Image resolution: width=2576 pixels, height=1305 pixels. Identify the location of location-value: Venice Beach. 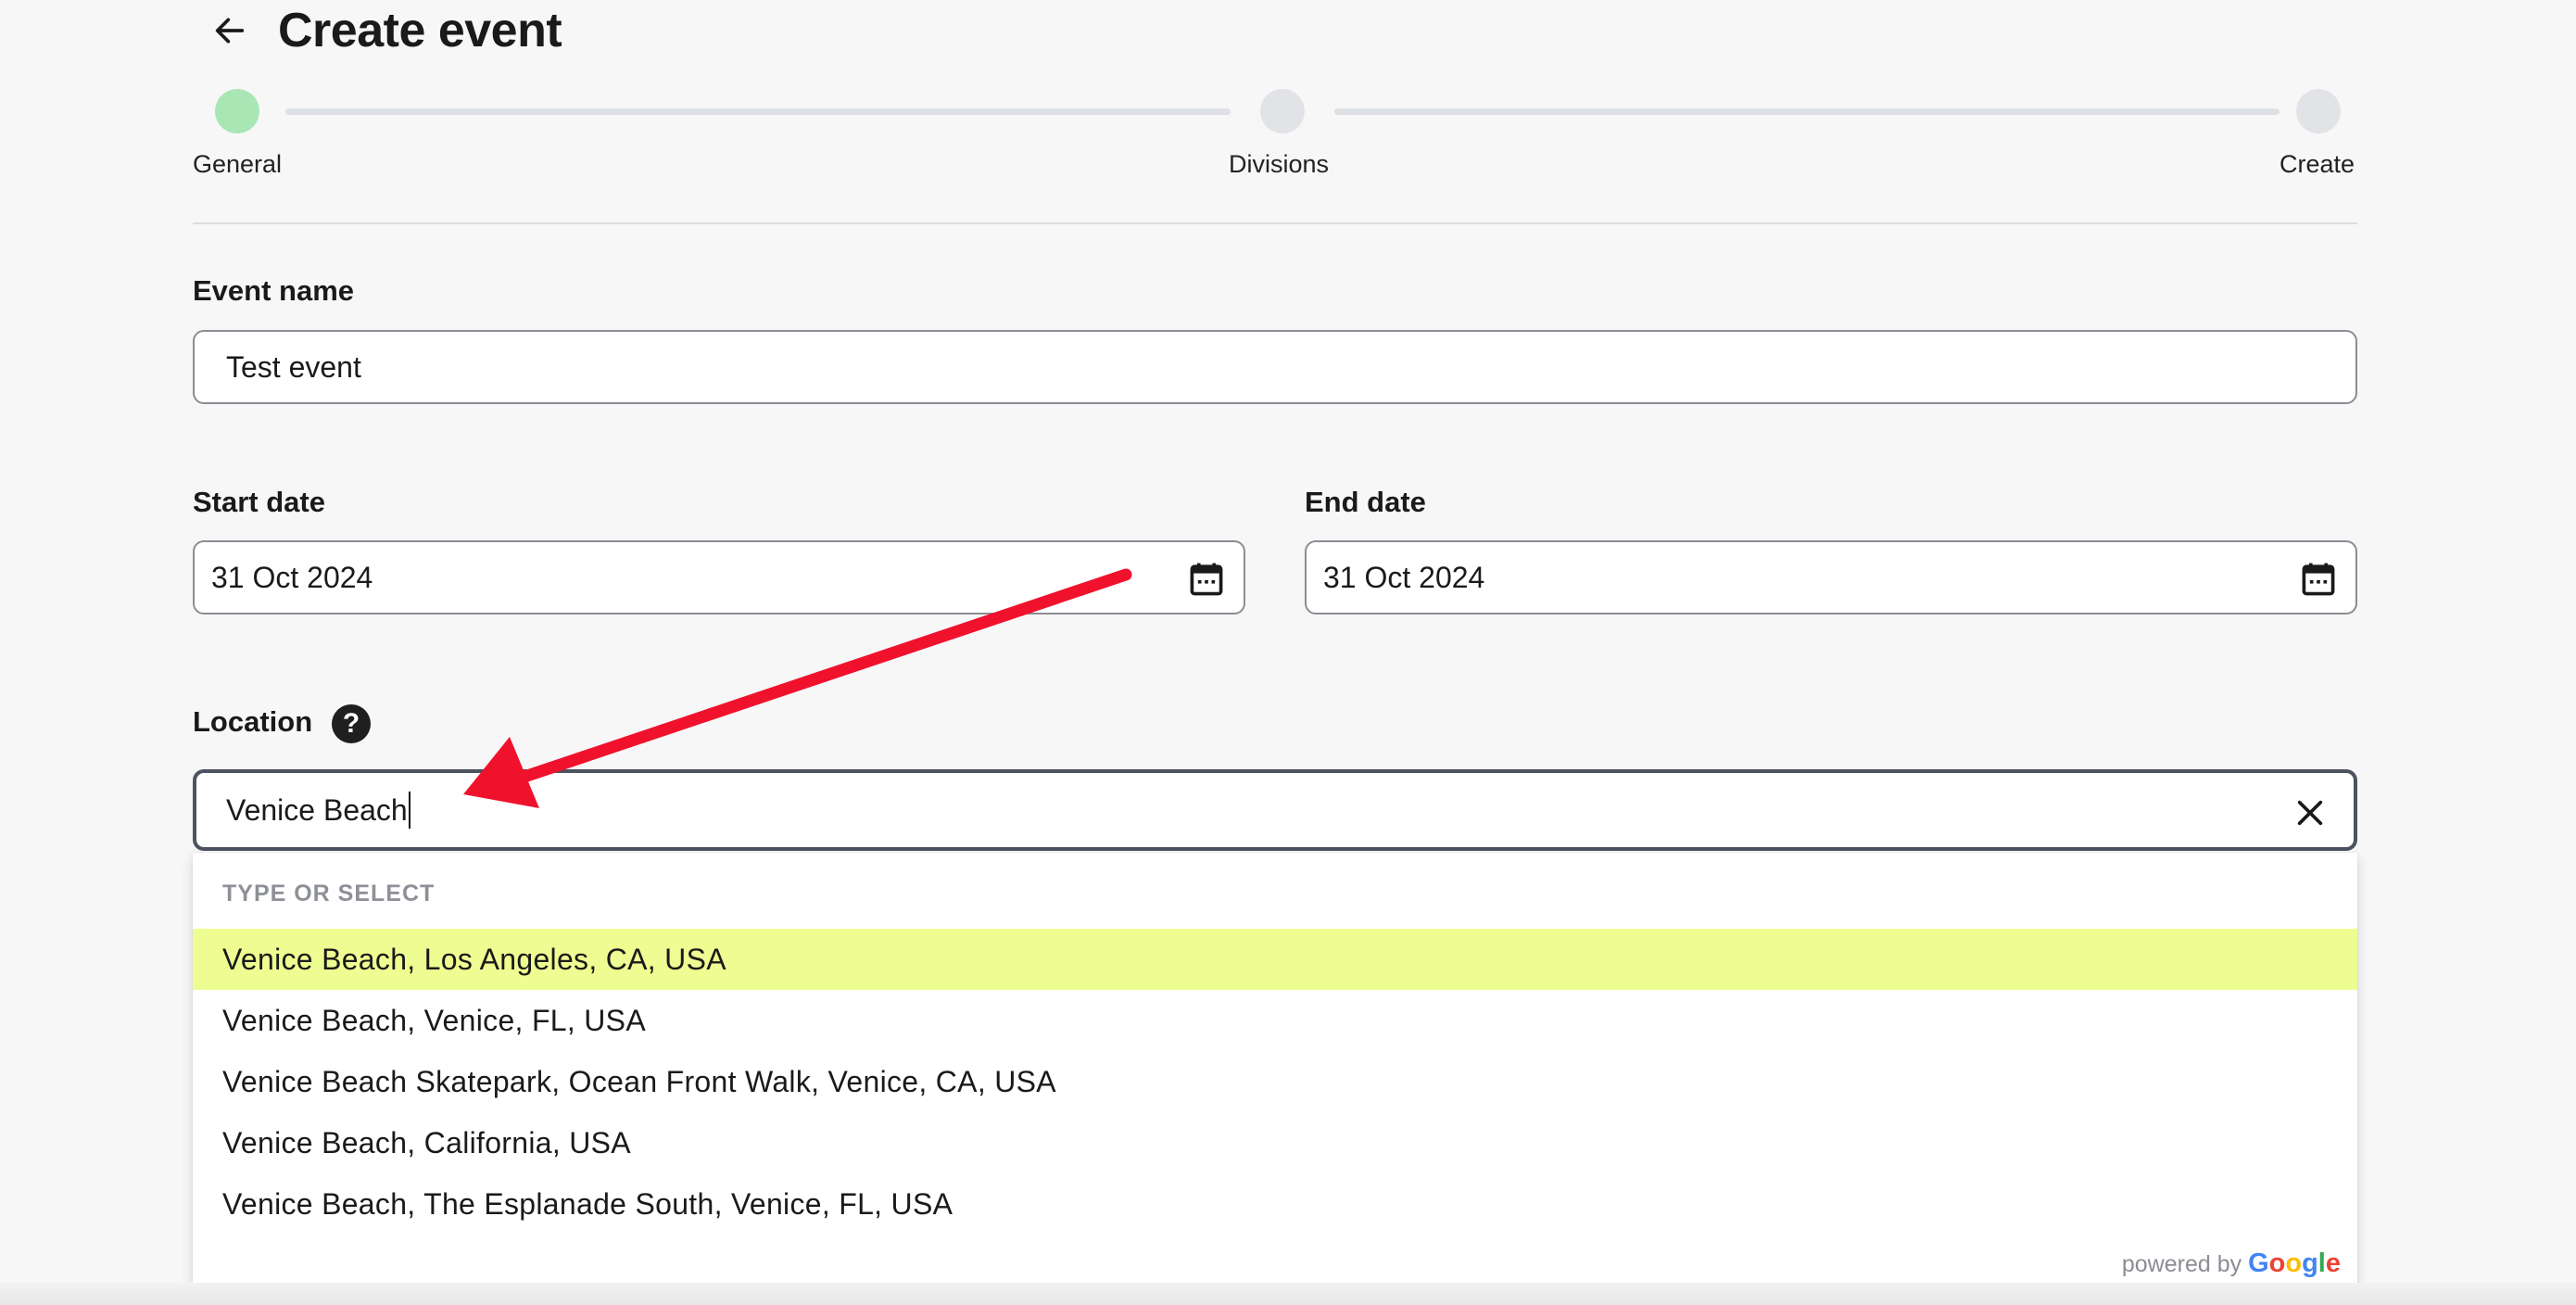
(317, 809).